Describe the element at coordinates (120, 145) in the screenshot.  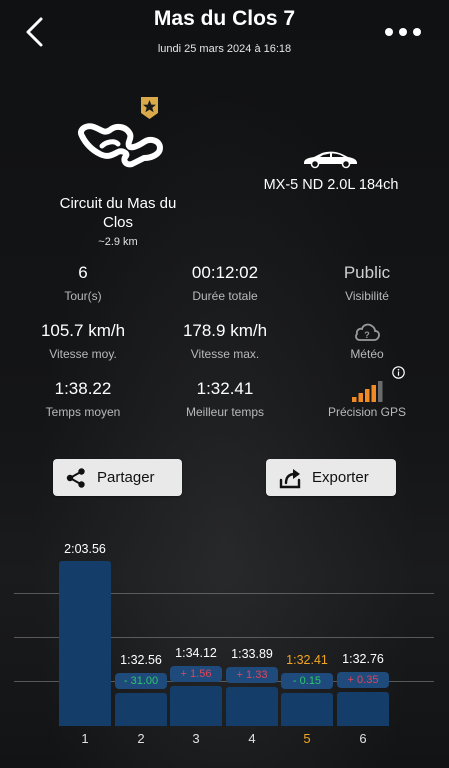
I see `circuit-map-icon` at that location.